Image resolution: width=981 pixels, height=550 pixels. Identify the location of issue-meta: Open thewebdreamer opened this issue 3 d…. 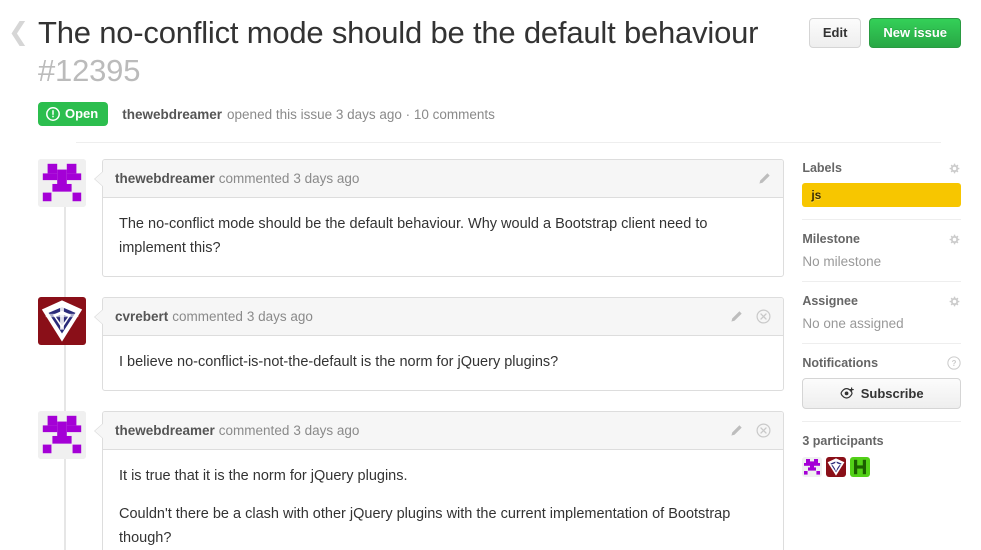
(499, 114).